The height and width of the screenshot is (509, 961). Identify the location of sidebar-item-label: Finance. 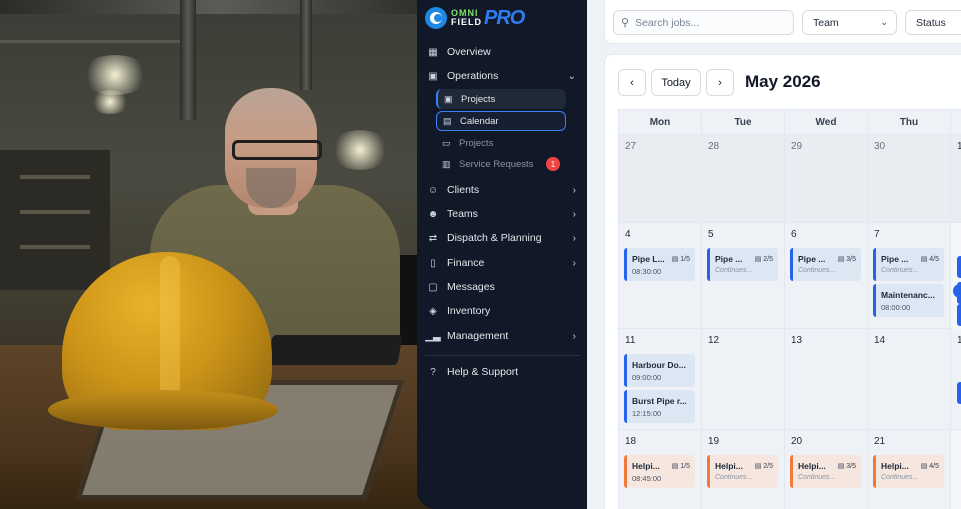
(466, 263).